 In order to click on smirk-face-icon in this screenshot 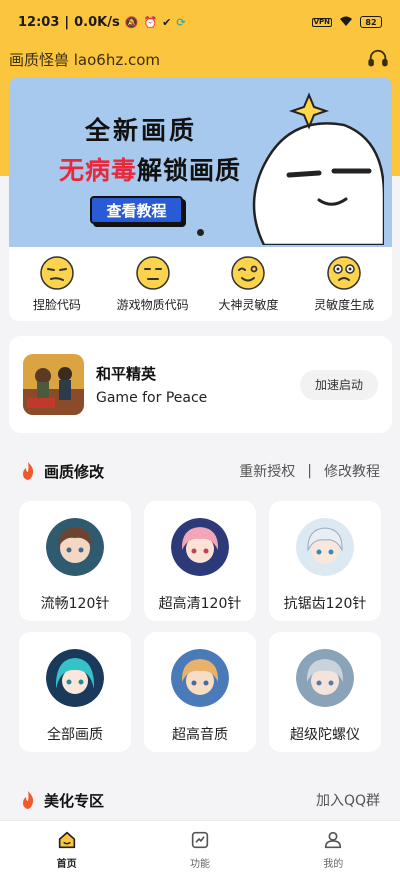, I will do `click(57, 273)`.